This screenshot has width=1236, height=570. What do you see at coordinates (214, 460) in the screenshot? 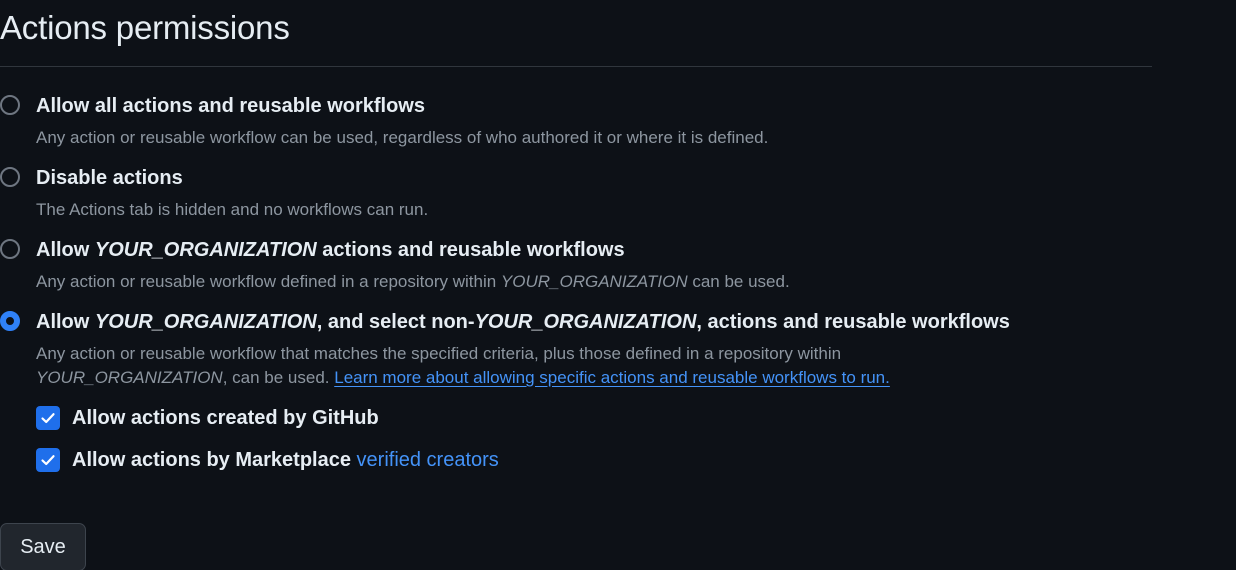
I see `label-prefix: Allow actions by Marketplace` at bounding box center [214, 460].